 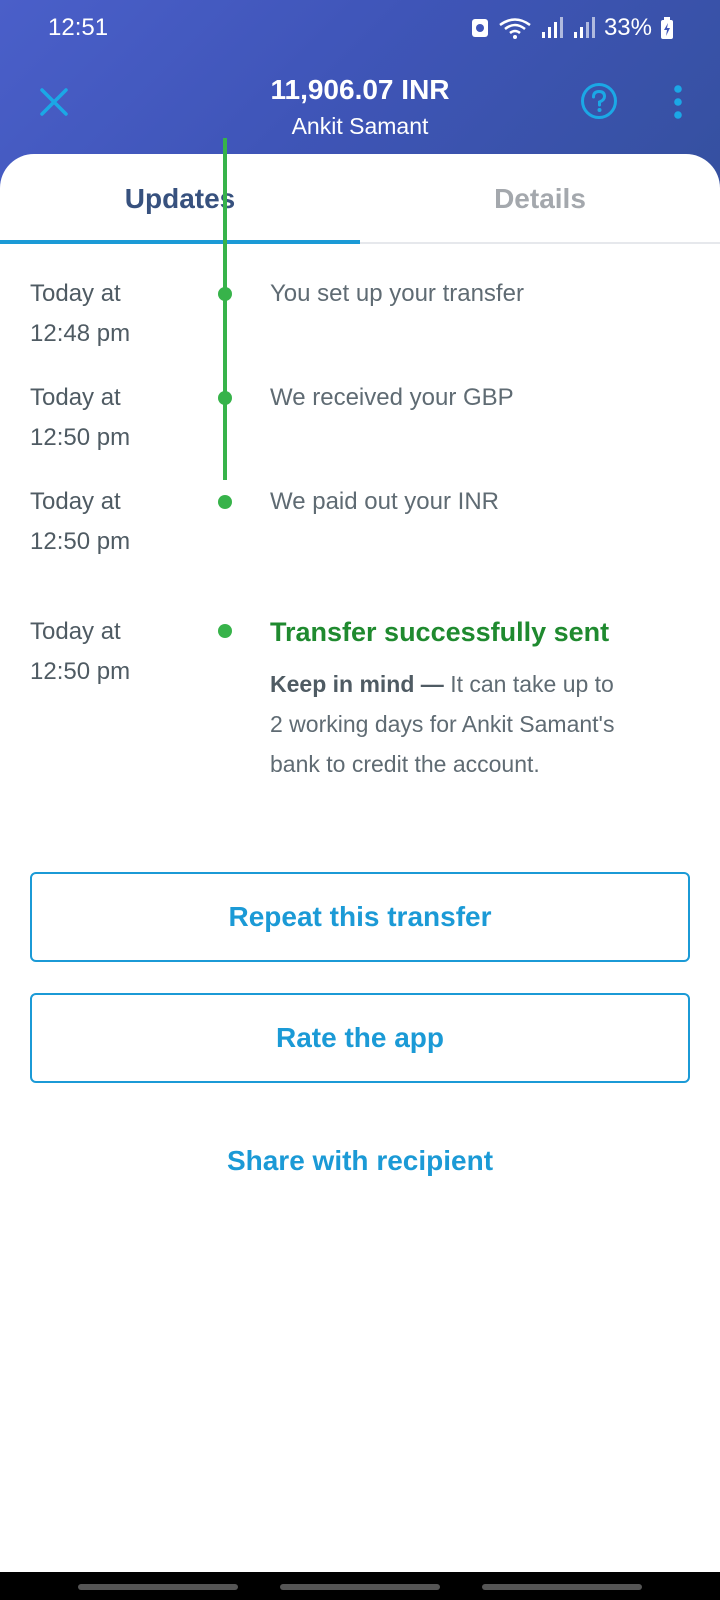 What do you see at coordinates (78, 27) in the screenshot?
I see `status-time: 12:51` at bounding box center [78, 27].